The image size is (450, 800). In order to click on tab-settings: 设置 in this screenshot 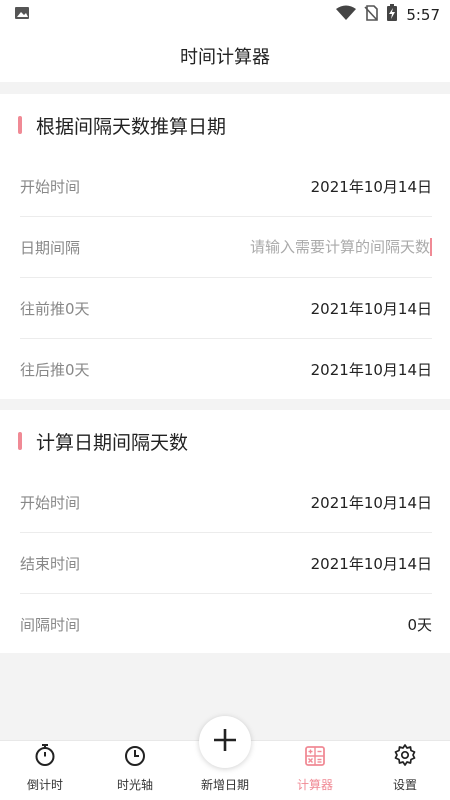, I will do `click(405, 770)`.